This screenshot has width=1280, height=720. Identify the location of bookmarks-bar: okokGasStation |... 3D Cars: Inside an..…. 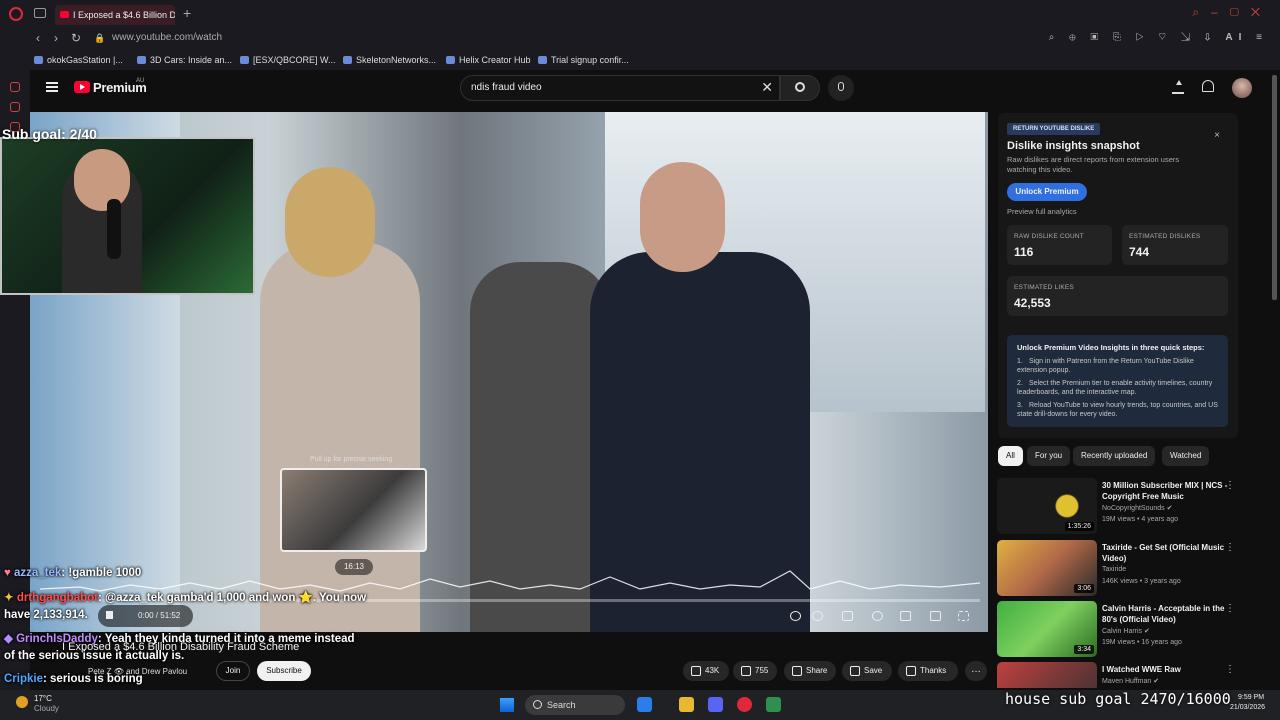
(640, 60).